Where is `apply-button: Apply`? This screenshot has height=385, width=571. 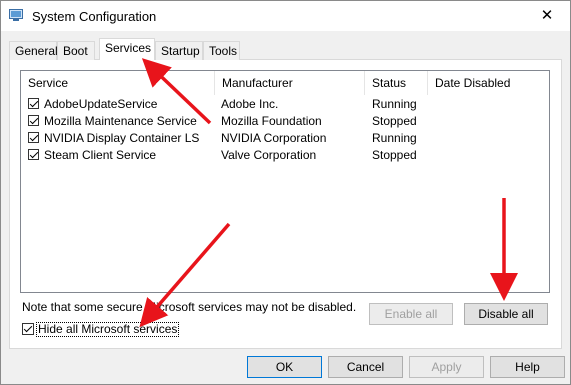 apply-button: Apply is located at coordinates (446, 367).